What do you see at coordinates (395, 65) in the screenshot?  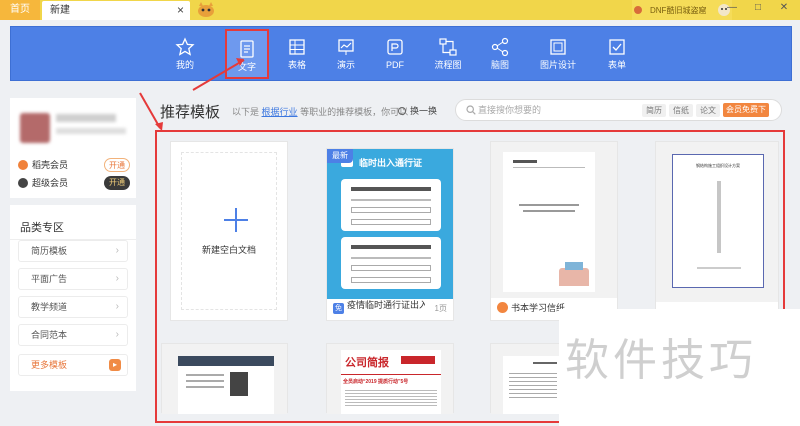 I see `tool-label: PDF` at bounding box center [395, 65].